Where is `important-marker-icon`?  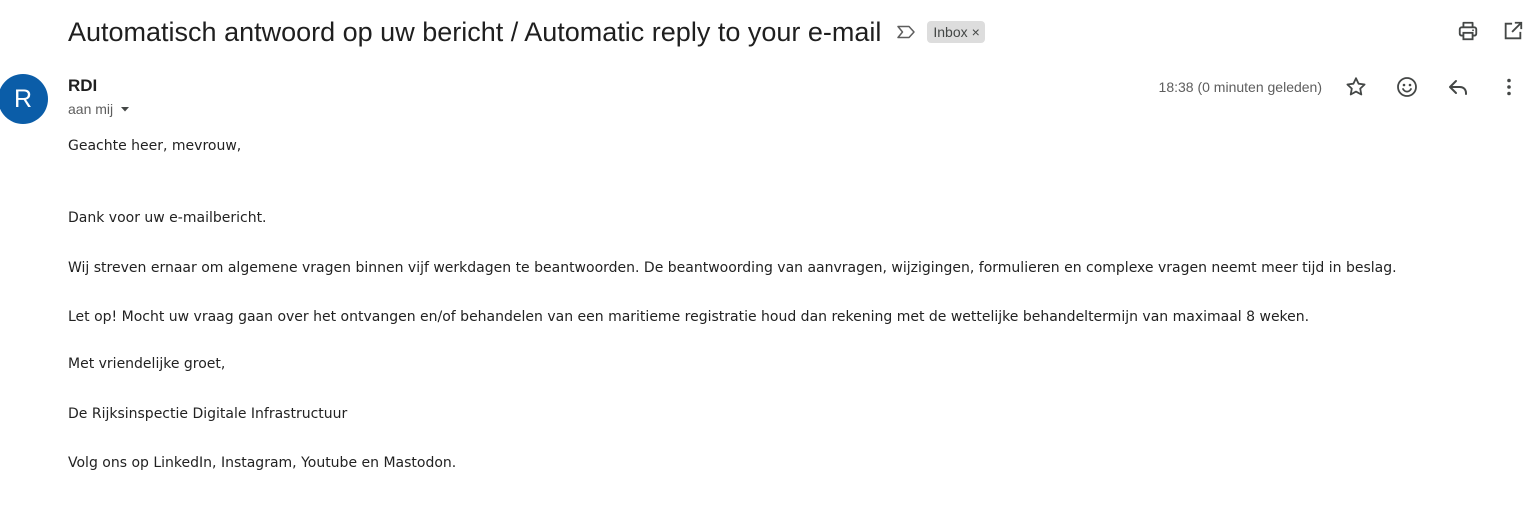 important-marker-icon is located at coordinates (906, 32).